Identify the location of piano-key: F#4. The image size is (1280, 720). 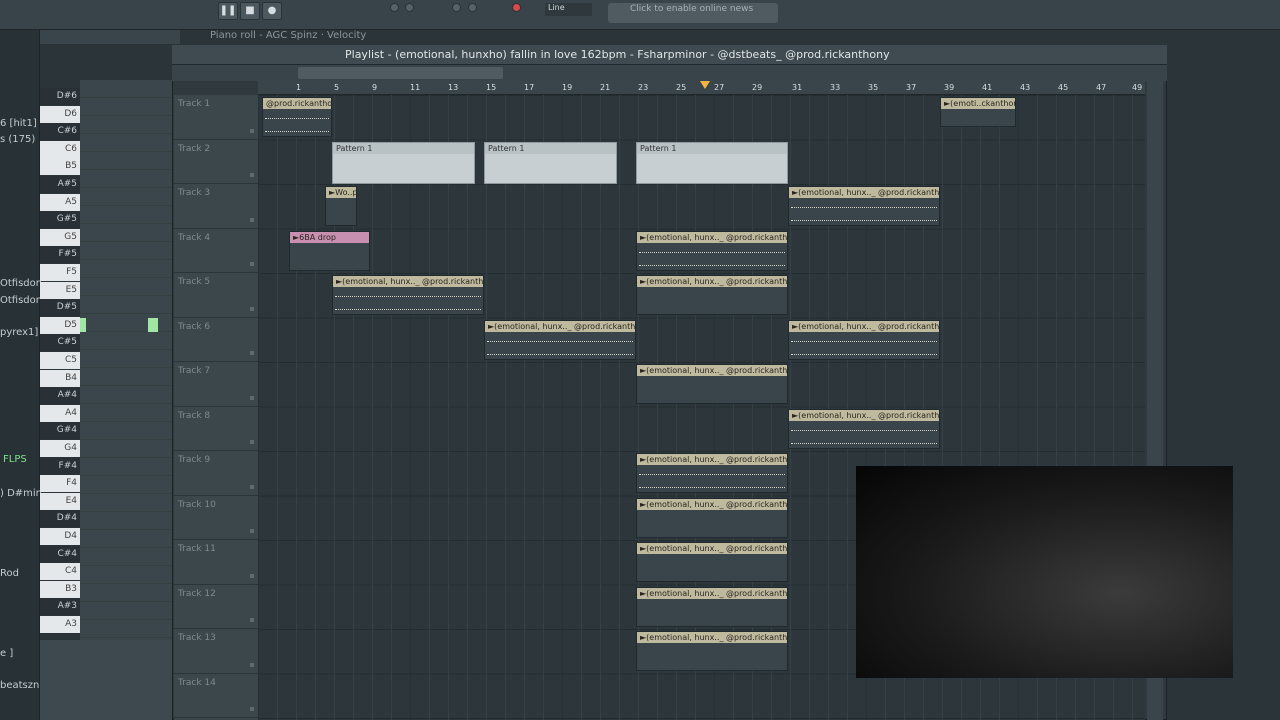
(60, 466).